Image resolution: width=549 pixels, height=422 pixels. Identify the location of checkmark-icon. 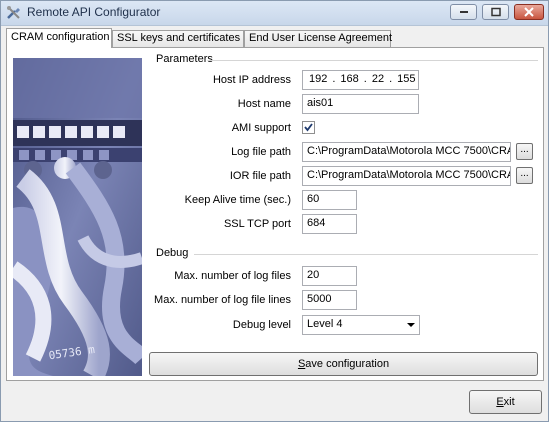
(308, 127).